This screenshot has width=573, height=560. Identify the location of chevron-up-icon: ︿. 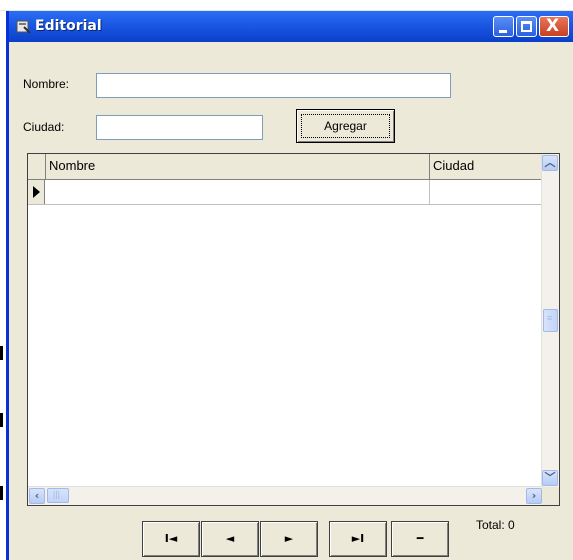
(550, 162).